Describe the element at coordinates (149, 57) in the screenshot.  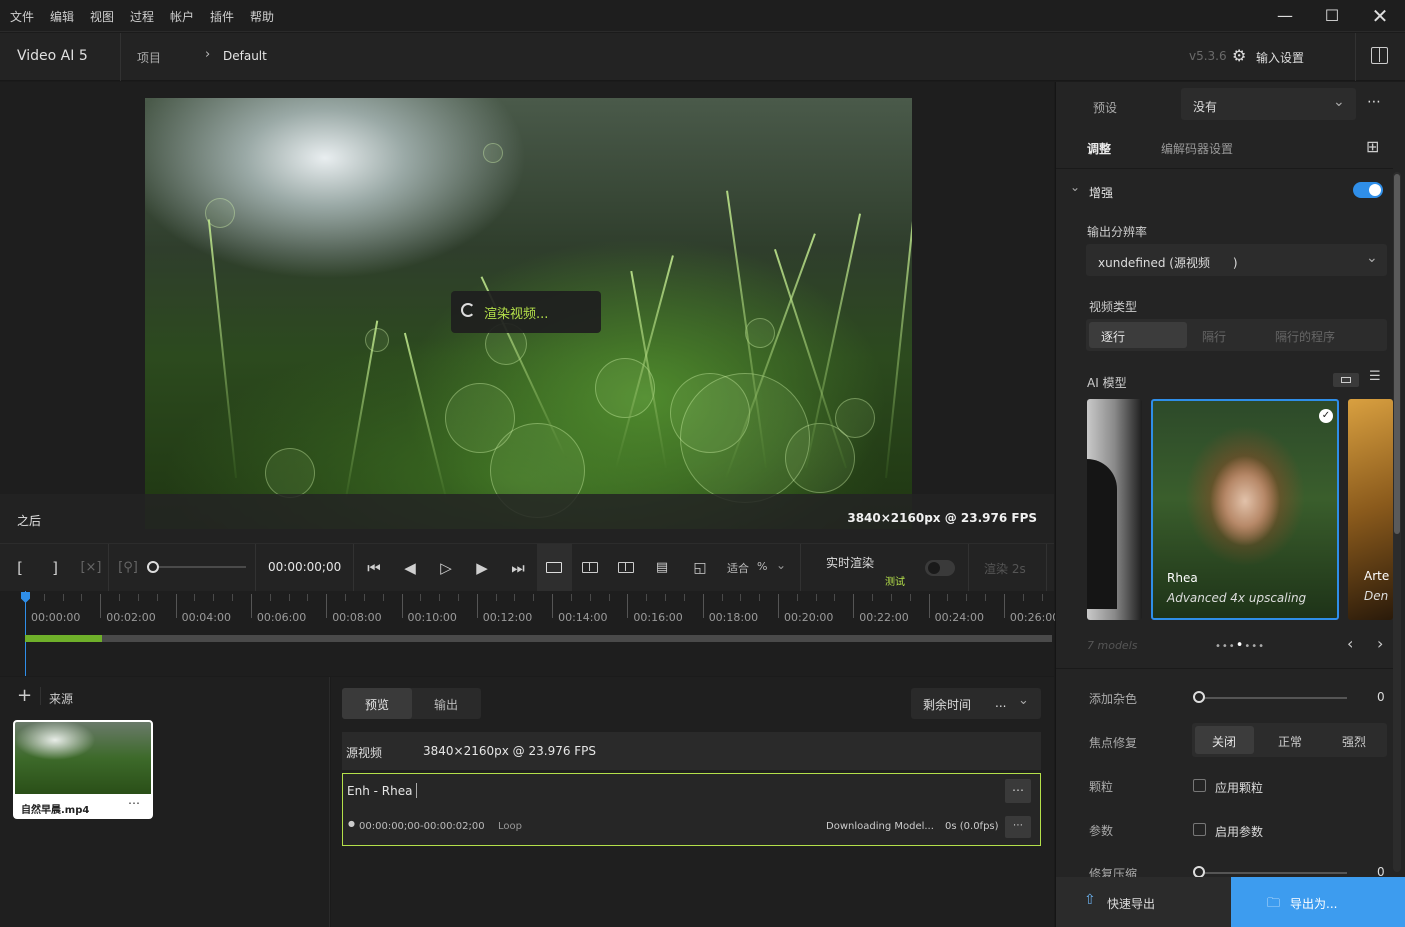
I see `breadcrumb-project: 项目` at that location.